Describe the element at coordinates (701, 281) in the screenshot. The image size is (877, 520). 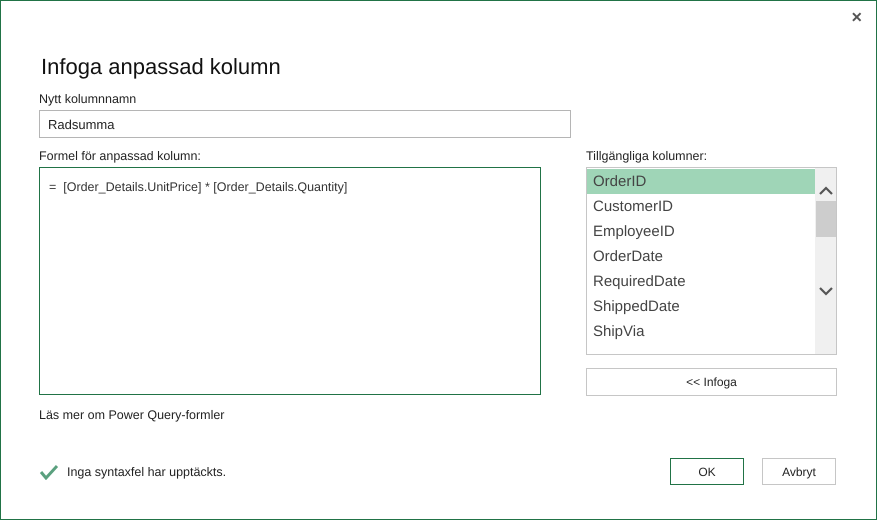
I see `column-item: RequiredDate` at that location.